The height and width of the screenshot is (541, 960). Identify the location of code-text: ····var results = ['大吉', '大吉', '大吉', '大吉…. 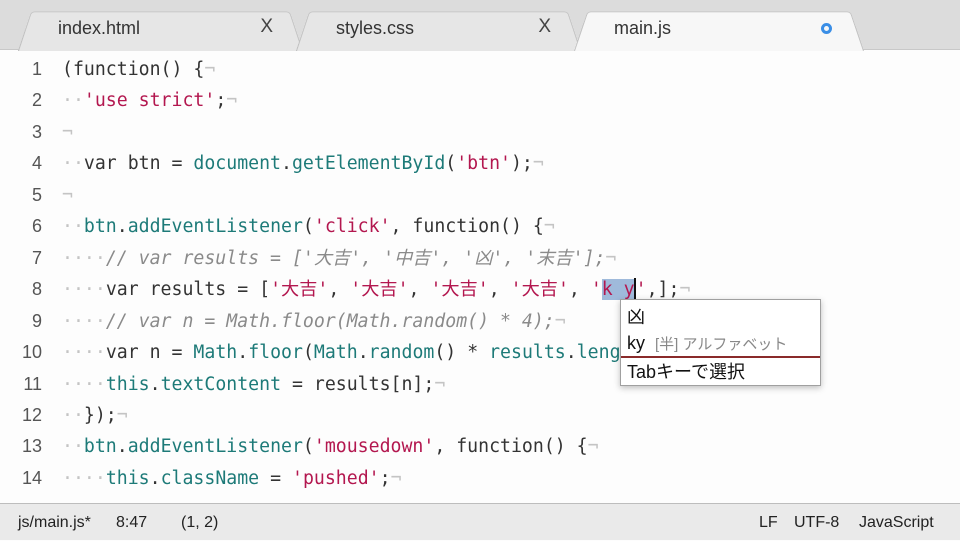
(376, 289).